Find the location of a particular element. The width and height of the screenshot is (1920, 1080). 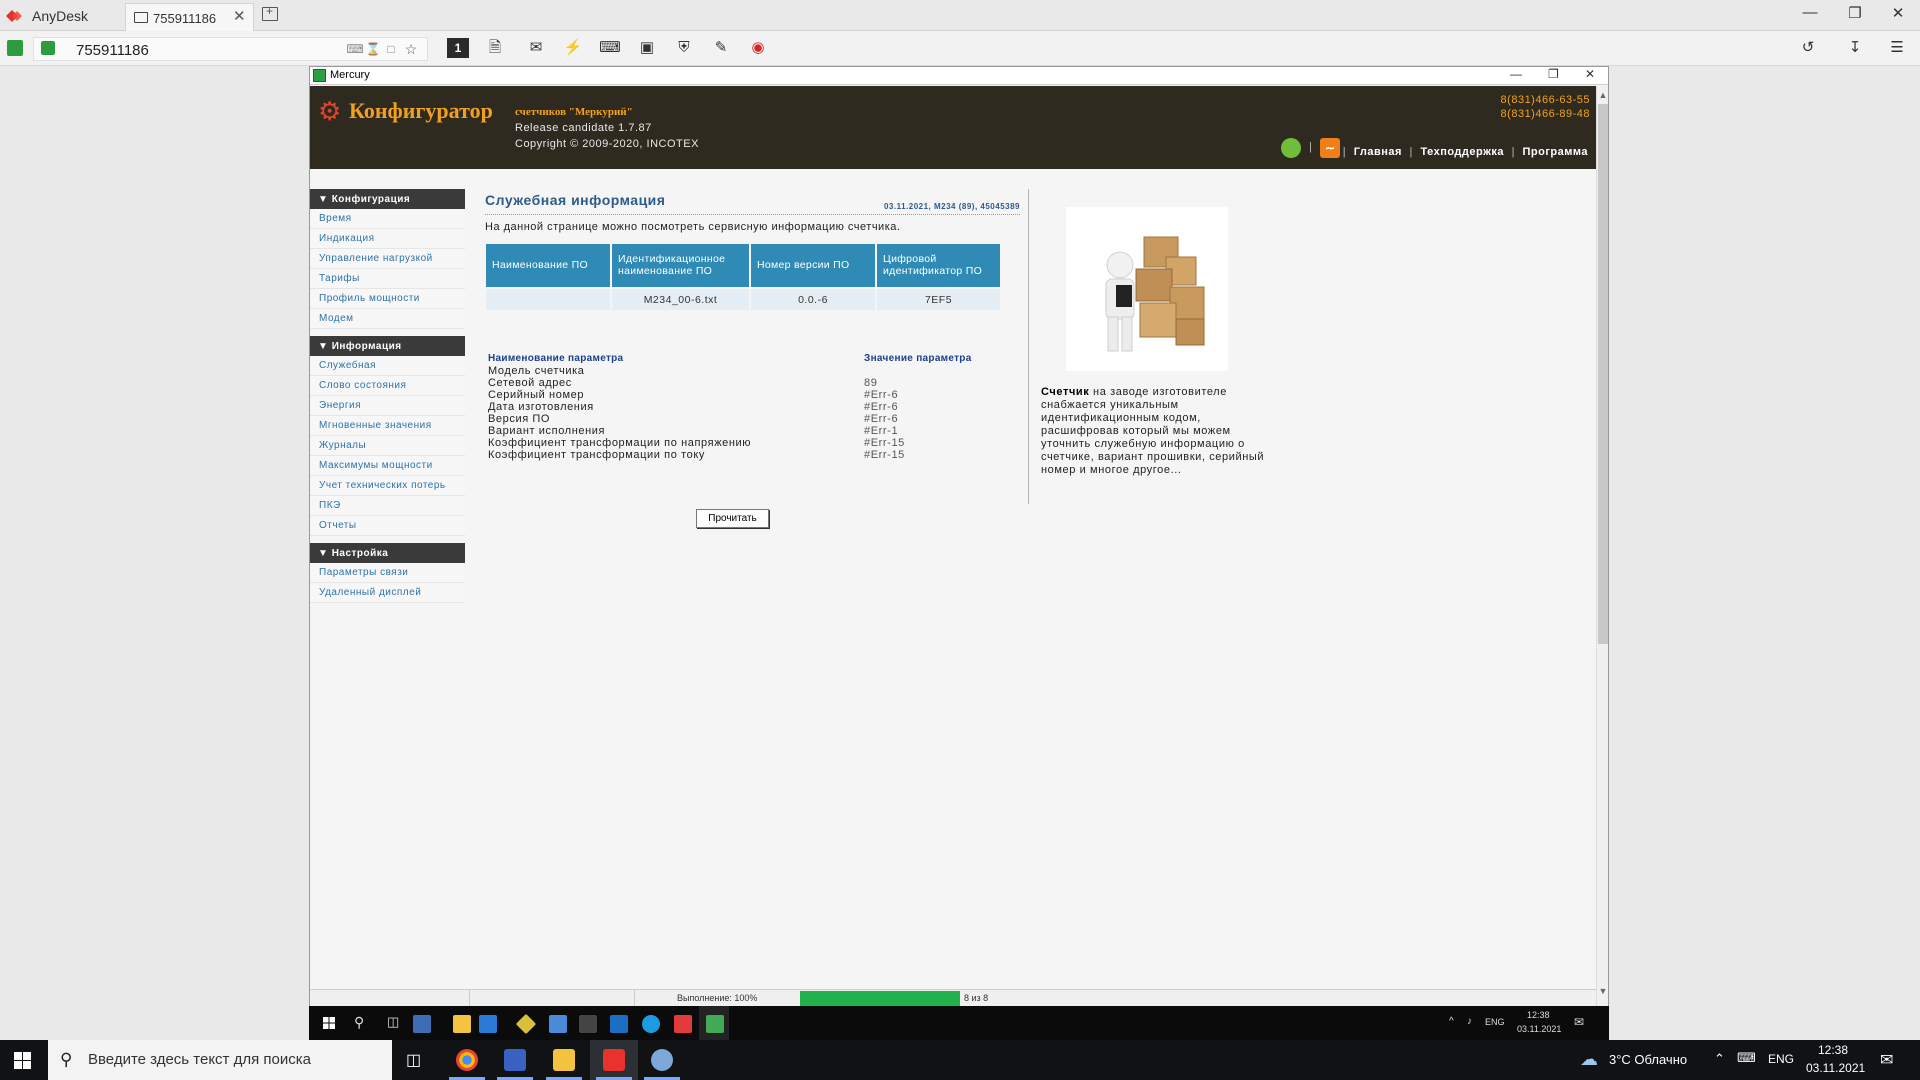

weather-cloud-icon: ☁ is located at coordinates (1589, 1059).